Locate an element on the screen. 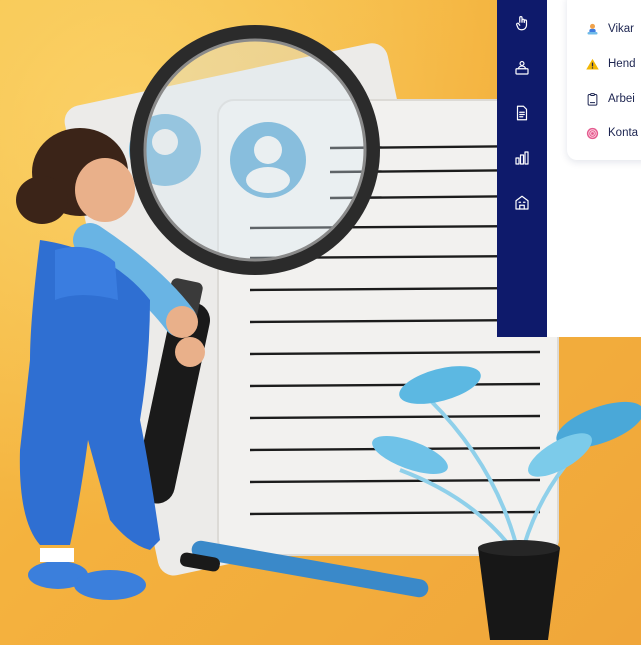 The image size is (641, 645). menu-item-vikar: Vikar is located at coordinates (609, 29).